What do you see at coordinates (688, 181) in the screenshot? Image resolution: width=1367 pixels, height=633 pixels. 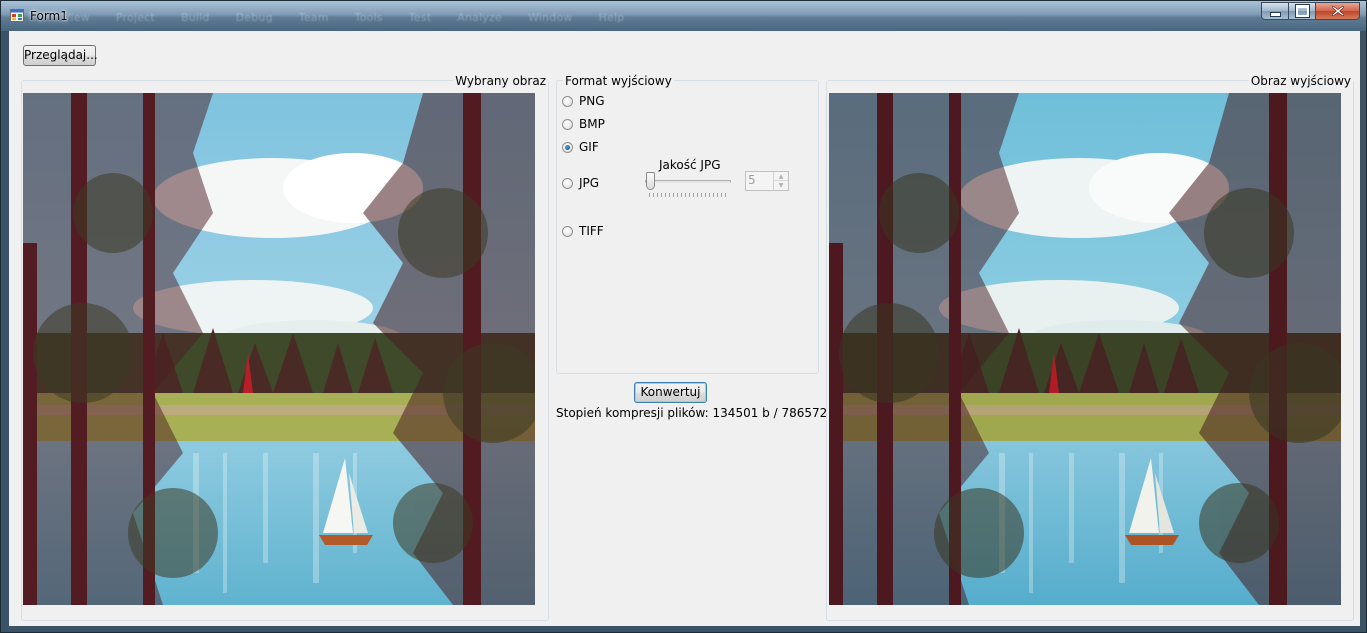 I see `slider-track` at bounding box center [688, 181].